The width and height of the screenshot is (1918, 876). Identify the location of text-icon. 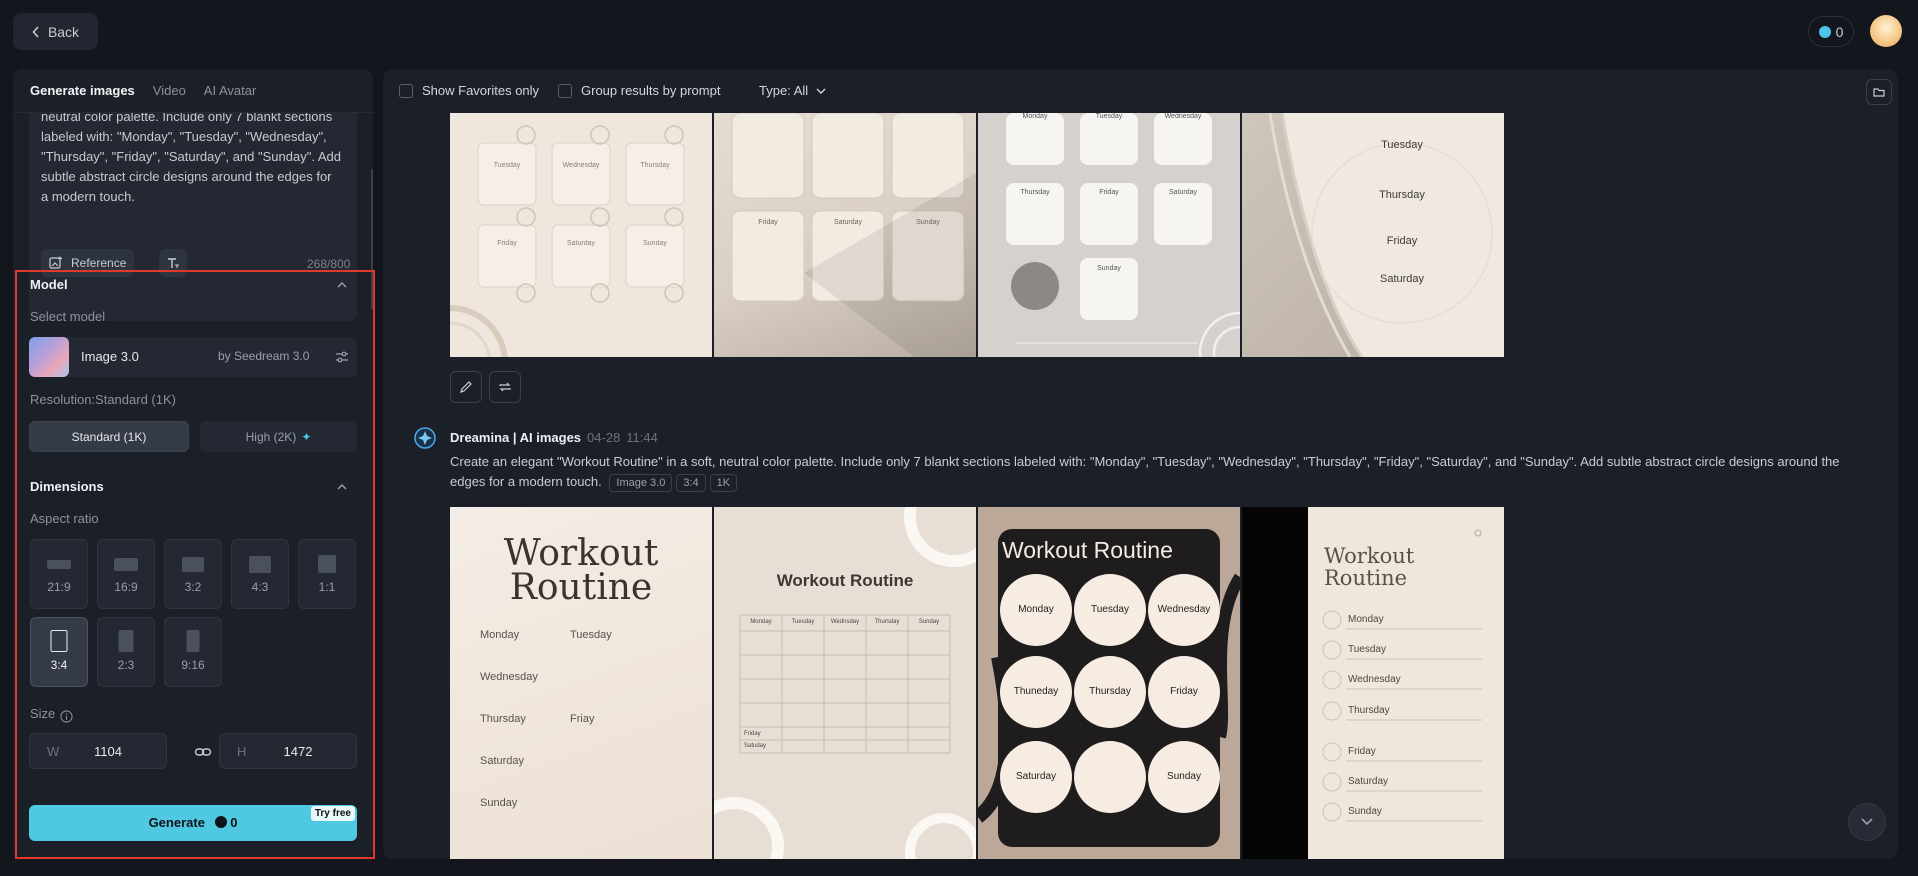
(173, 263).